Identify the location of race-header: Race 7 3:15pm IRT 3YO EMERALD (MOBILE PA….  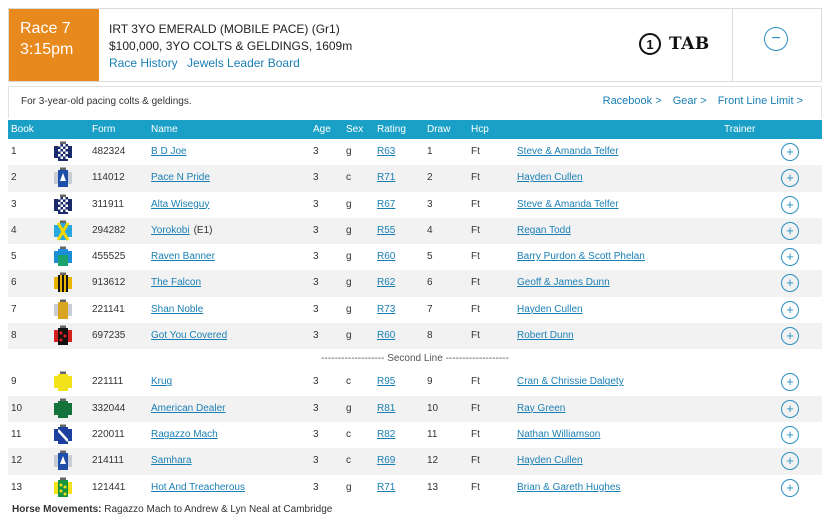
(415, 45).